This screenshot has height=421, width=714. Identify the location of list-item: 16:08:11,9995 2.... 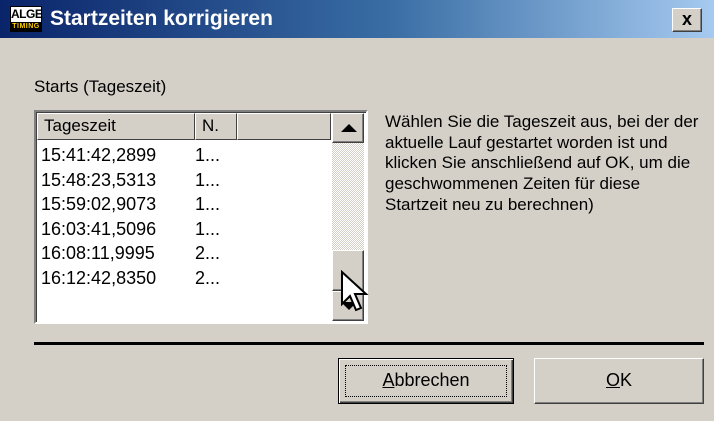
(186, 253).